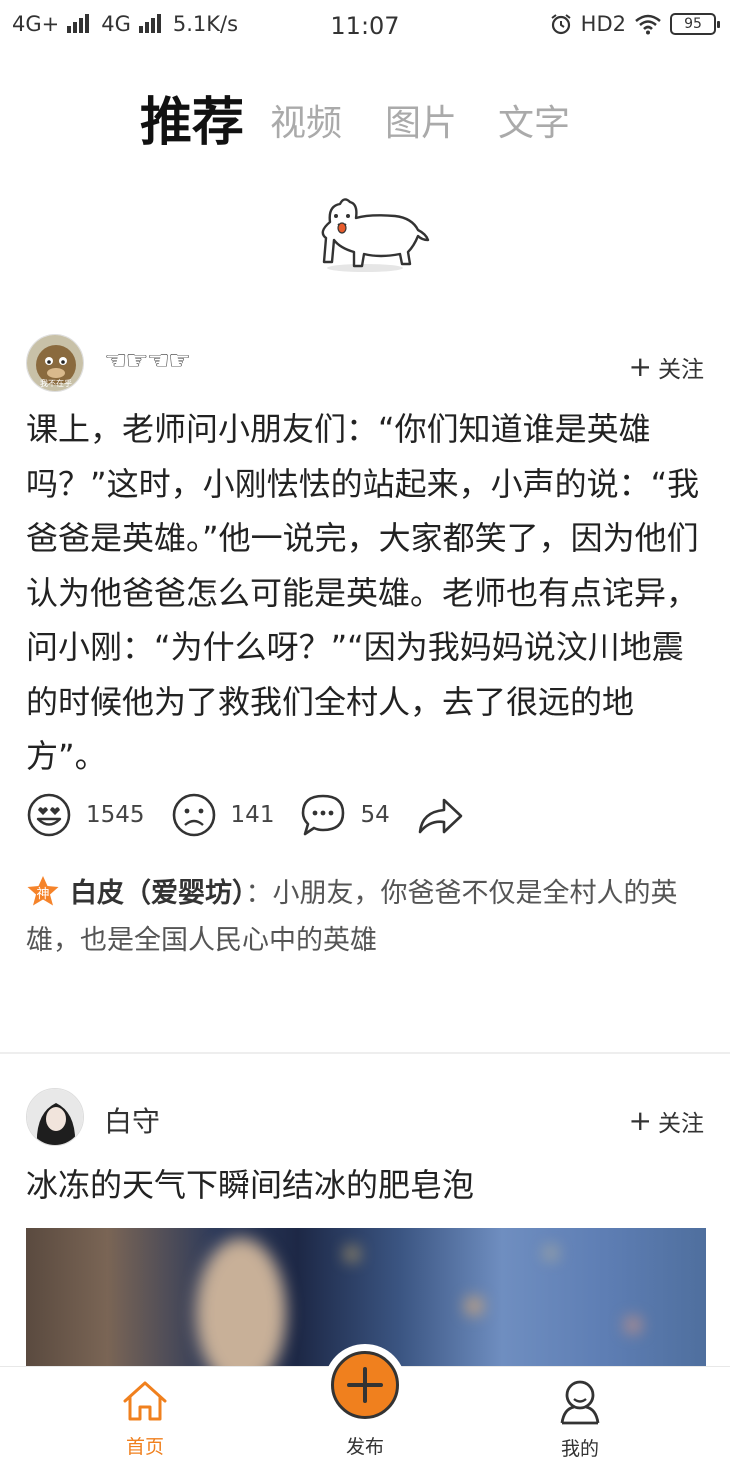  I want to click on like-button: 1545, so click(85, 815).